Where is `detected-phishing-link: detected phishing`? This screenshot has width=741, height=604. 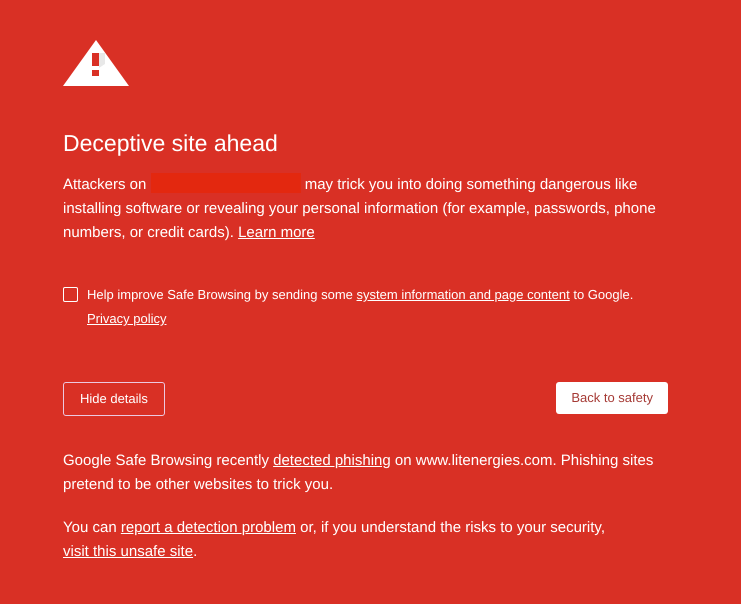 detected-phishing-link: detected phishing is located at coordinates (332, 460).